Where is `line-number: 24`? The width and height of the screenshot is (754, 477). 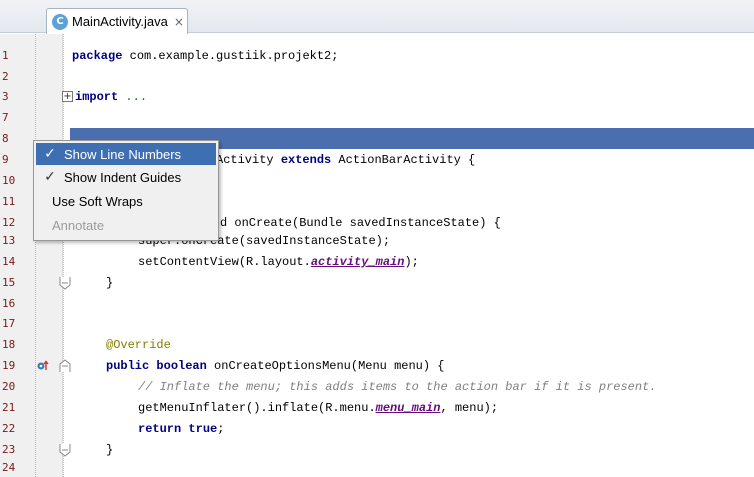 line-number: 24 is located at coordinates (9, 467).